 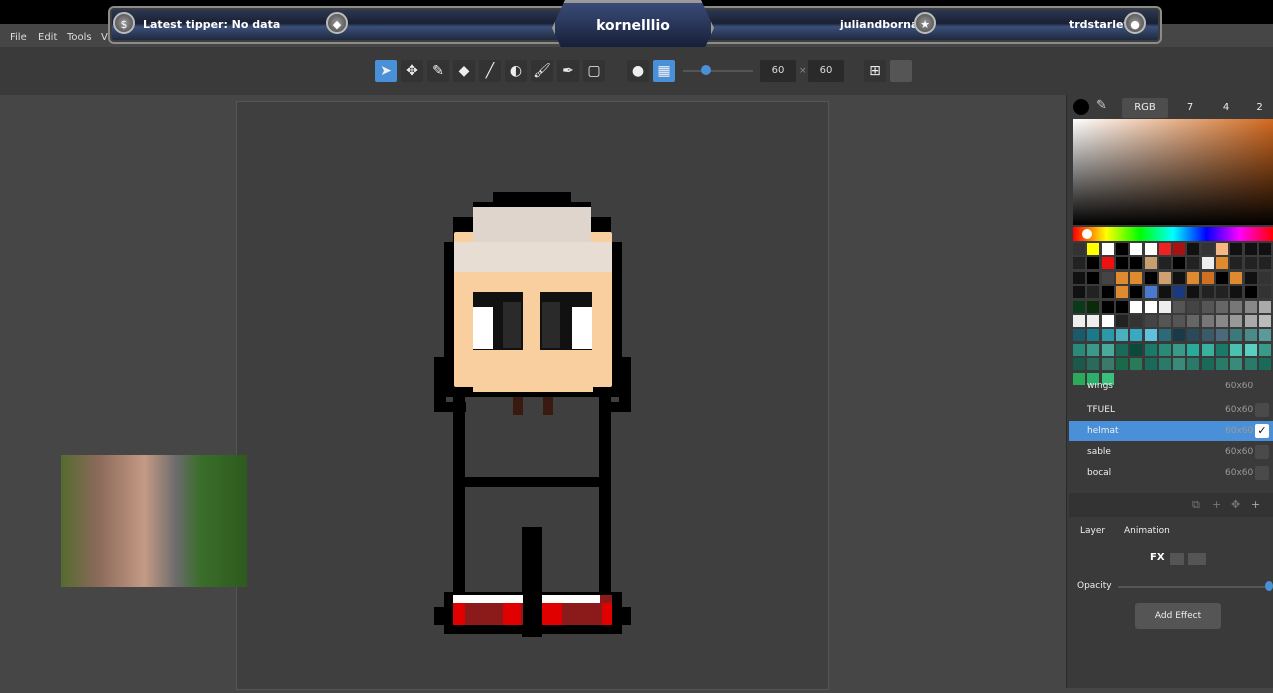 What do you see at coordinates (1171, 388) in the screenshot?
I see `layer-row-wings: wings 60x60` at bounding box center [1171, 388].